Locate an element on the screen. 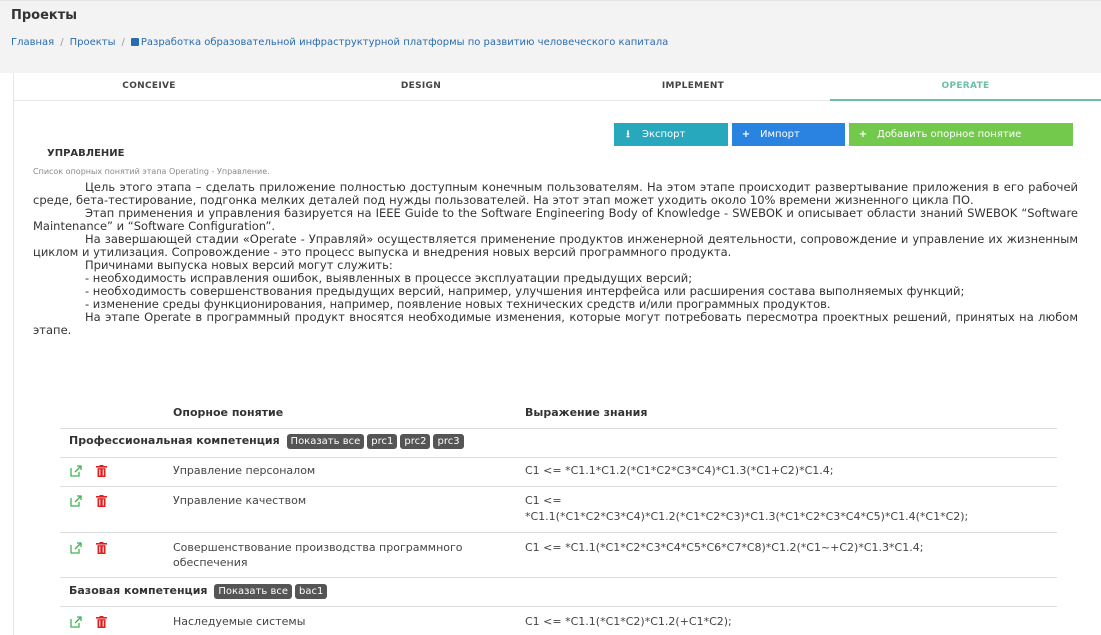 Image resolution: width=1101 pixels, height=635 pixels. add-concept-button-label: Добавить опорное понятие is located at coordinates (949, 134).